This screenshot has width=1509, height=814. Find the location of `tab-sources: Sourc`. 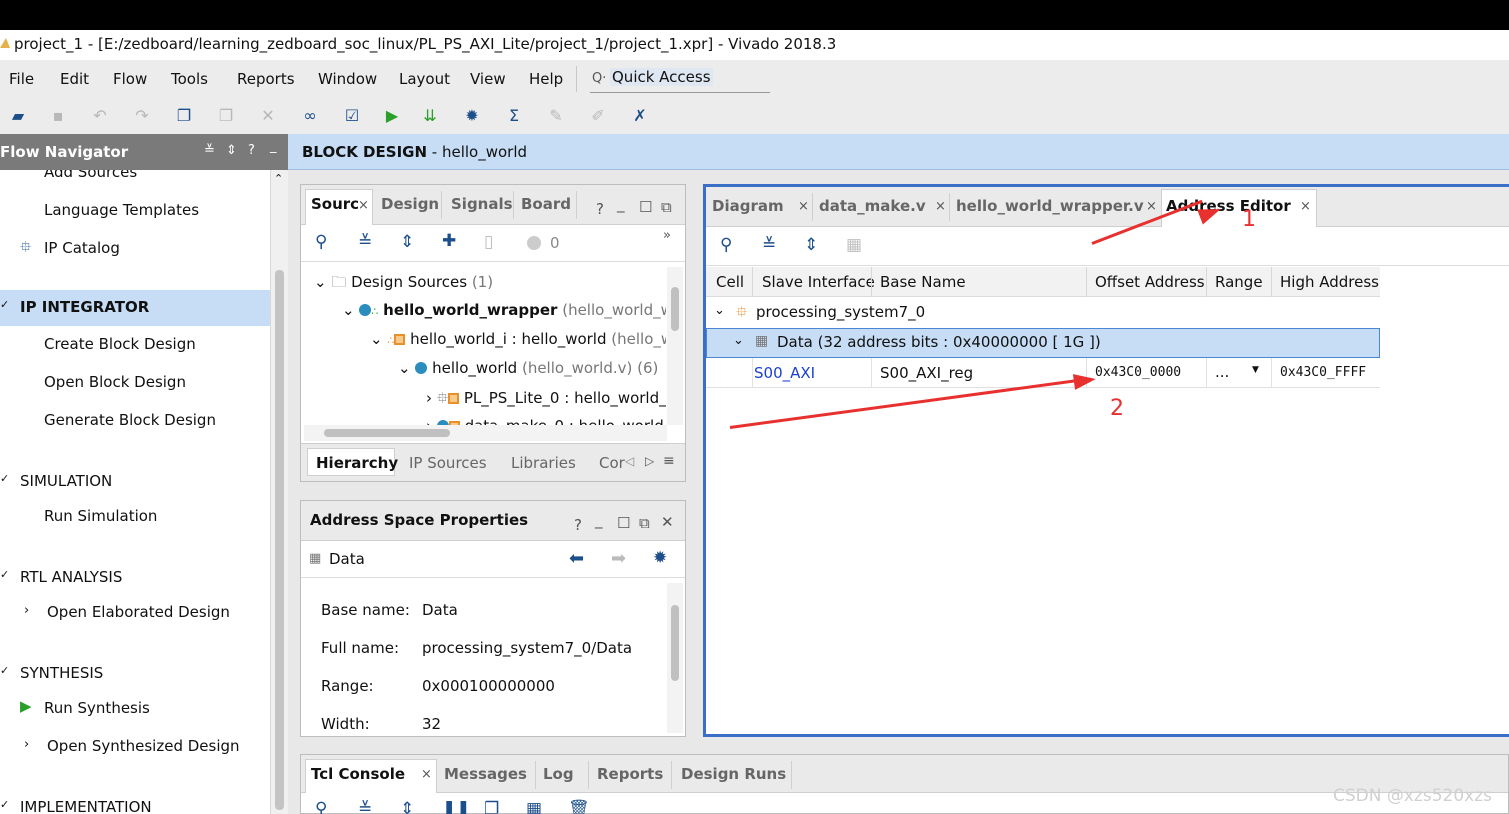

tab-sources: Sourc is located at coordinates (335, 204).